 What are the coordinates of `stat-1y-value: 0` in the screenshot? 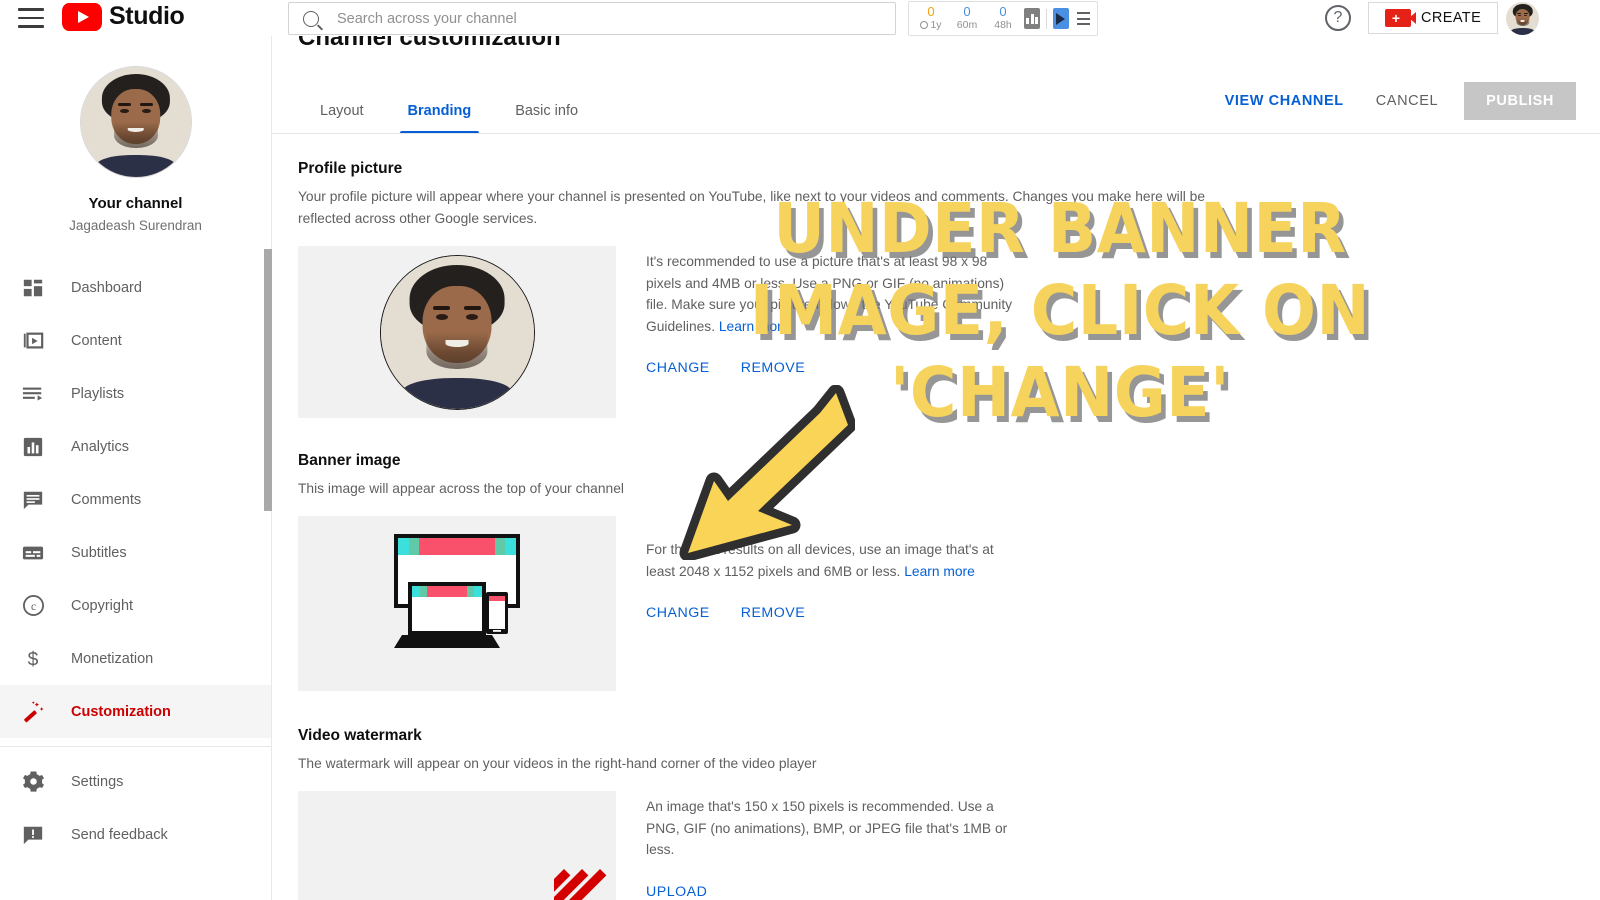 It's located at (931, 11).